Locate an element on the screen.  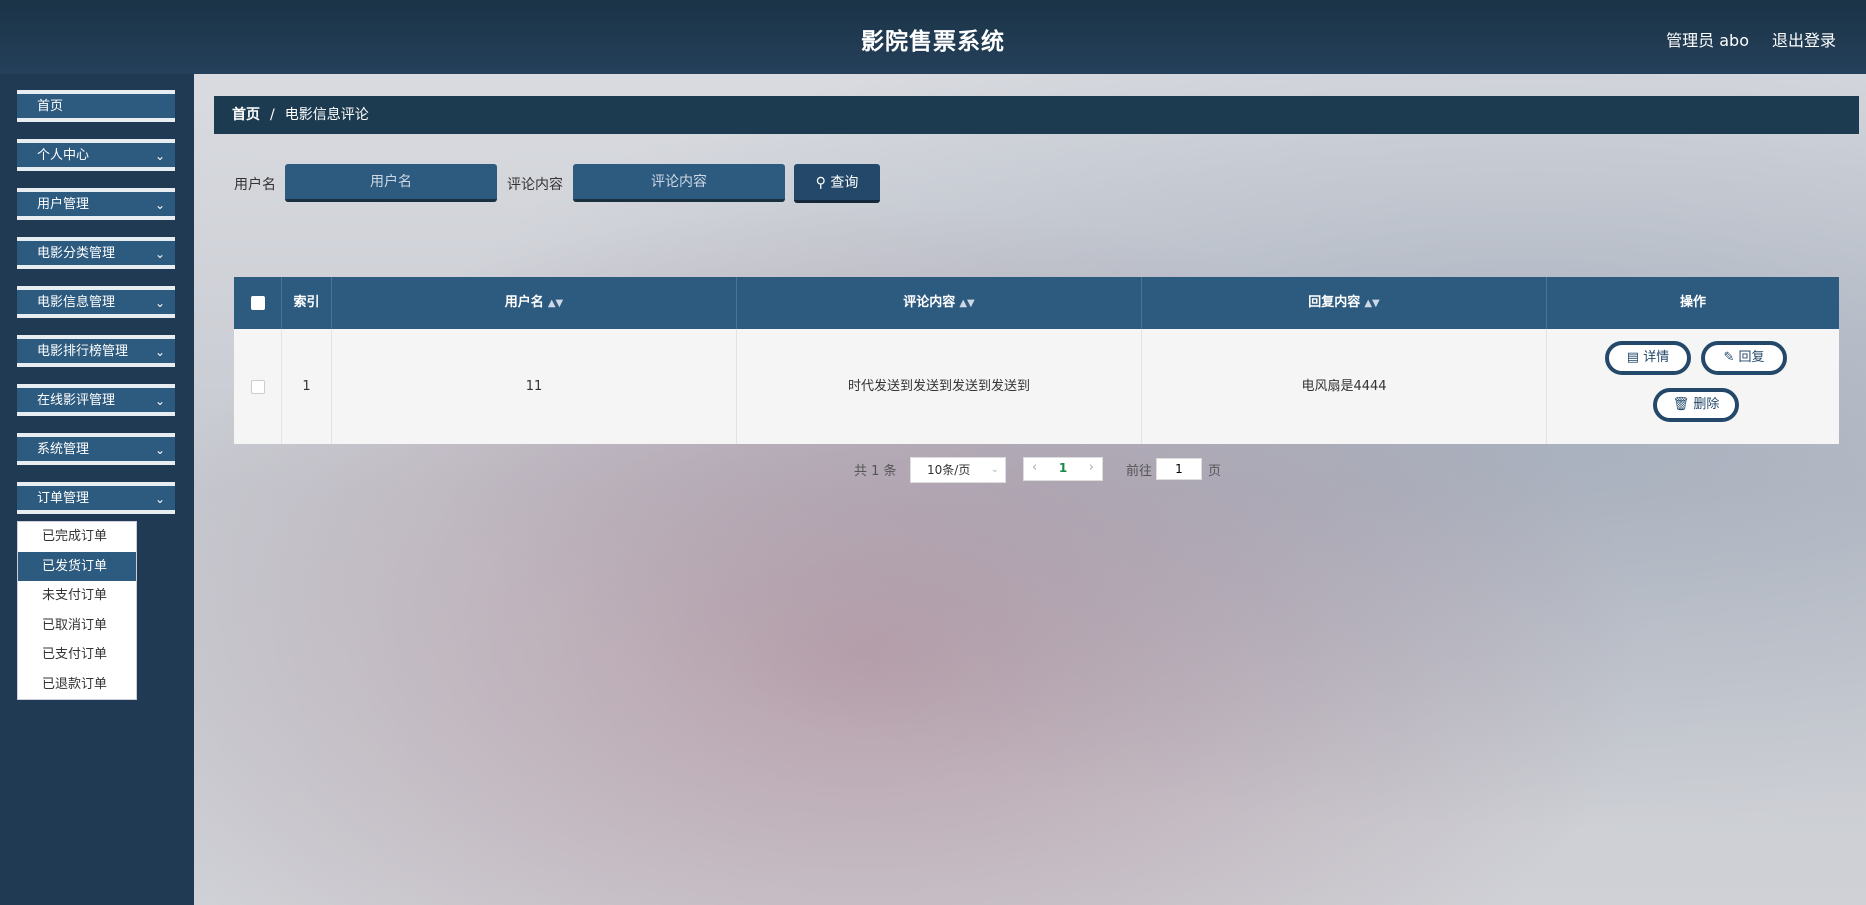
sidebar-item-label: 个人中心 is located at coordinates (63, 155).